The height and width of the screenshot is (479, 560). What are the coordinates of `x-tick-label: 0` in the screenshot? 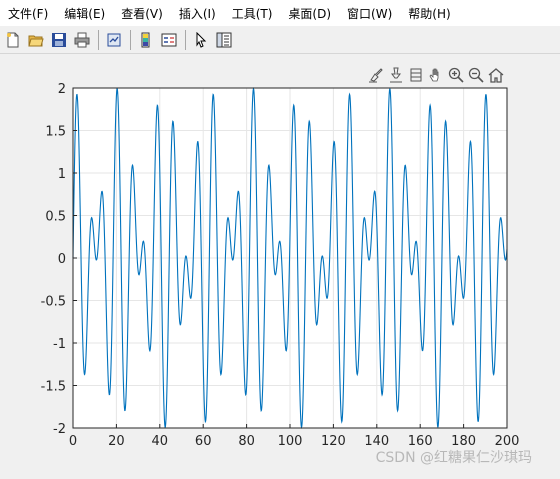 It's located at (73, 441).